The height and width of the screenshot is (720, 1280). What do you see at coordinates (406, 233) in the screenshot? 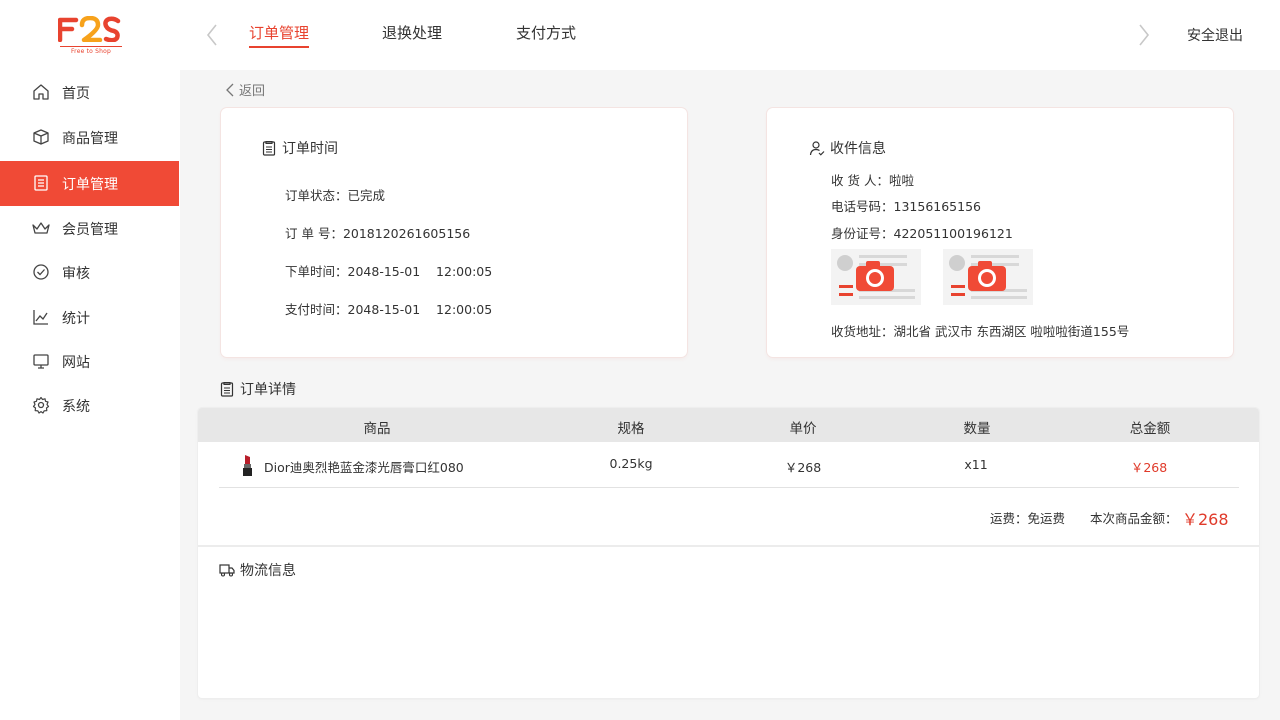
I see `order-number-value: 2018120261605156` at bounding box center [406, 233].